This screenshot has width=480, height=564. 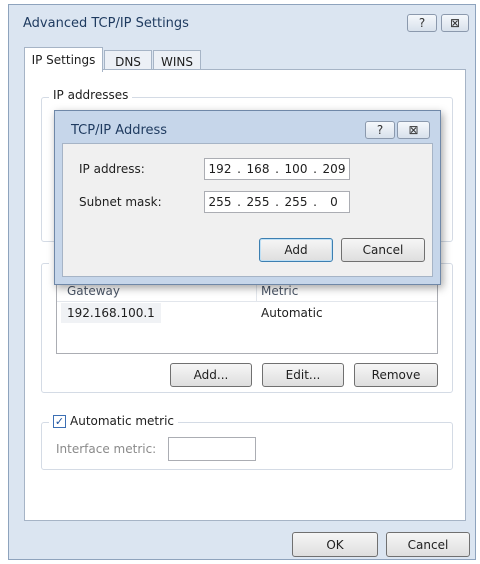 I want to click on table-row: 192.168.100.1, so click(x=111, y=313).